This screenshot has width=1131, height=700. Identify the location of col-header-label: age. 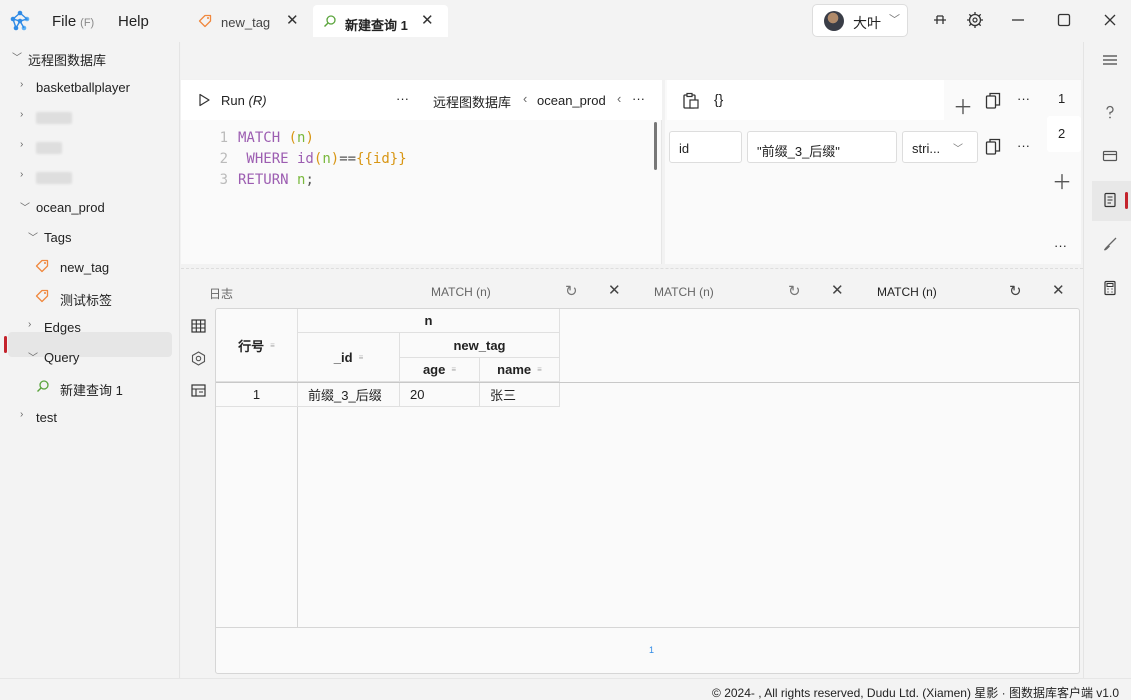
(434, 369).